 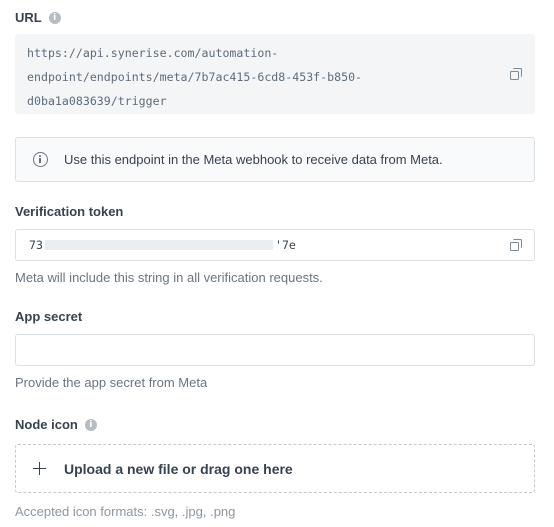 What do you see at coordinates (28, 17) in the screenshot?
I see `url-label: URL` at bounding box center [28, 17].